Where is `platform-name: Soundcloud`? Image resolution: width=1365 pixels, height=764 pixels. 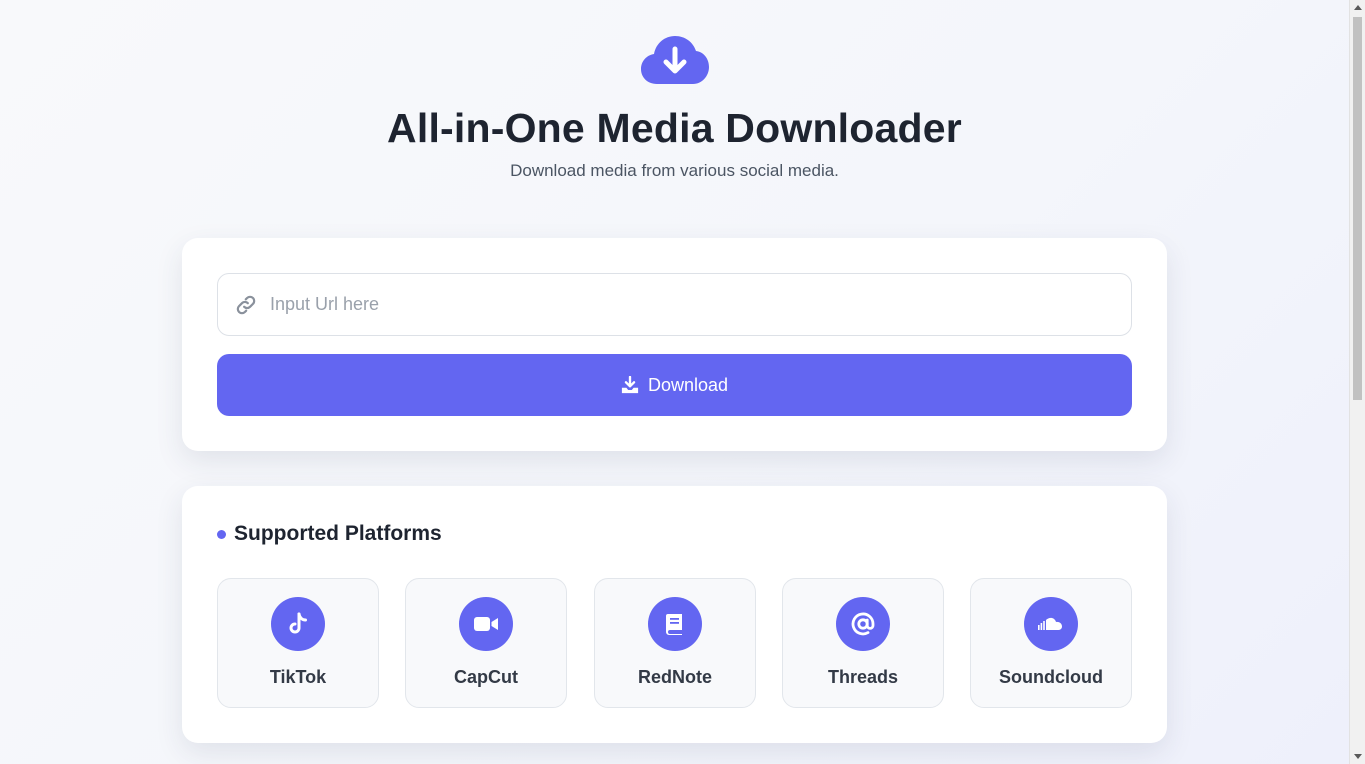
platform-name: Soundcloud is located at coordinates (1051, 677).